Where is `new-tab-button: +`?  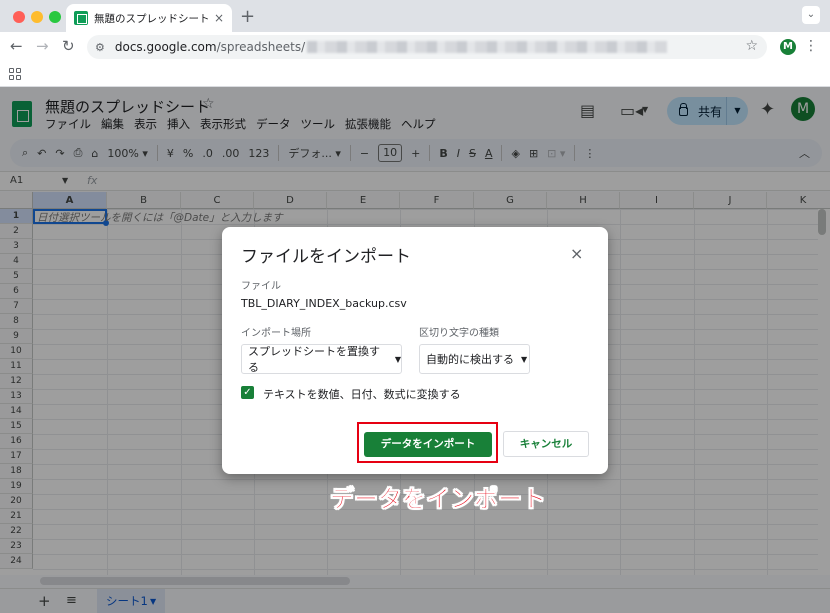
new-tab-button: + is located at coordinates (247, 16).